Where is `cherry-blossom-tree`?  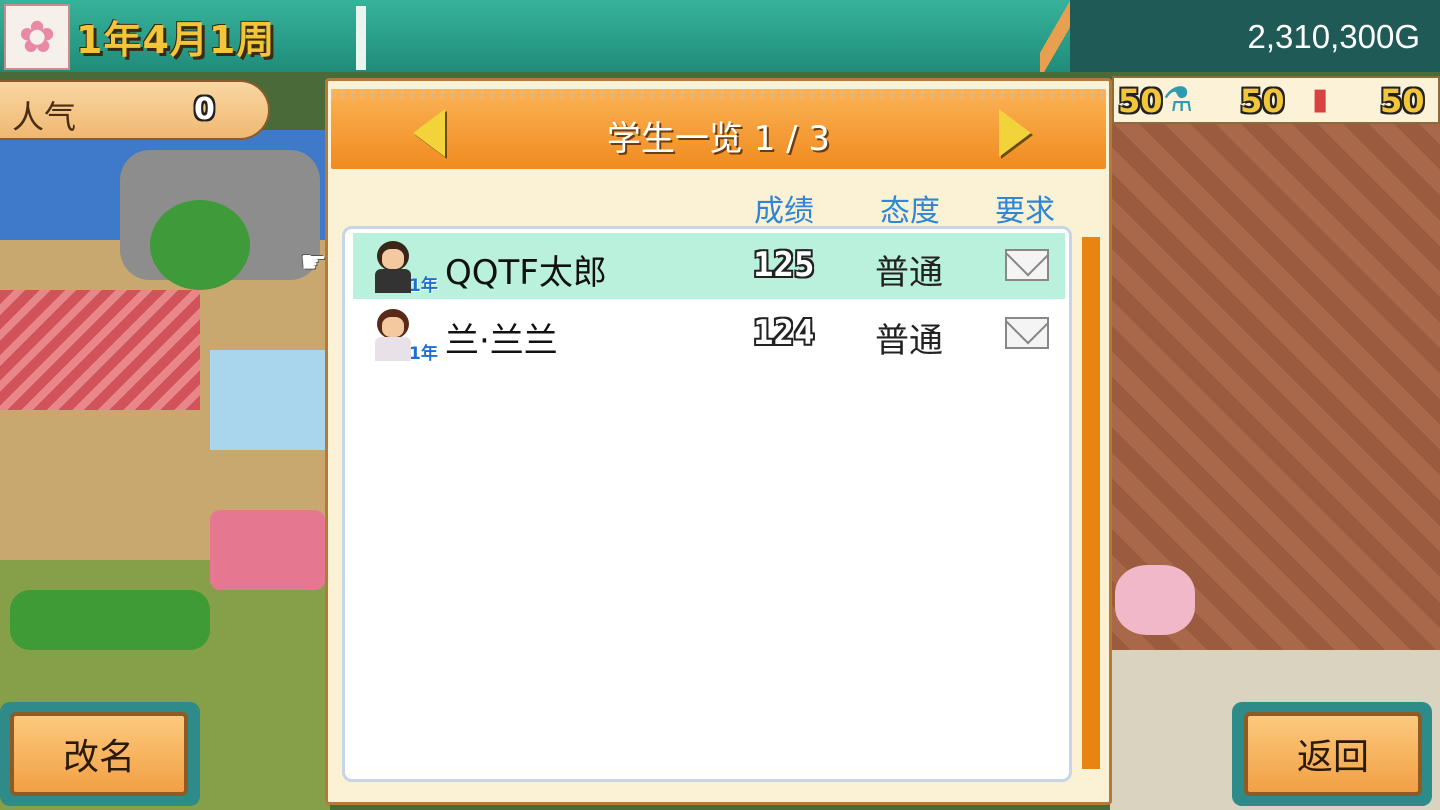
cherry-blossom-tree is located at coordinates (1155, 600).